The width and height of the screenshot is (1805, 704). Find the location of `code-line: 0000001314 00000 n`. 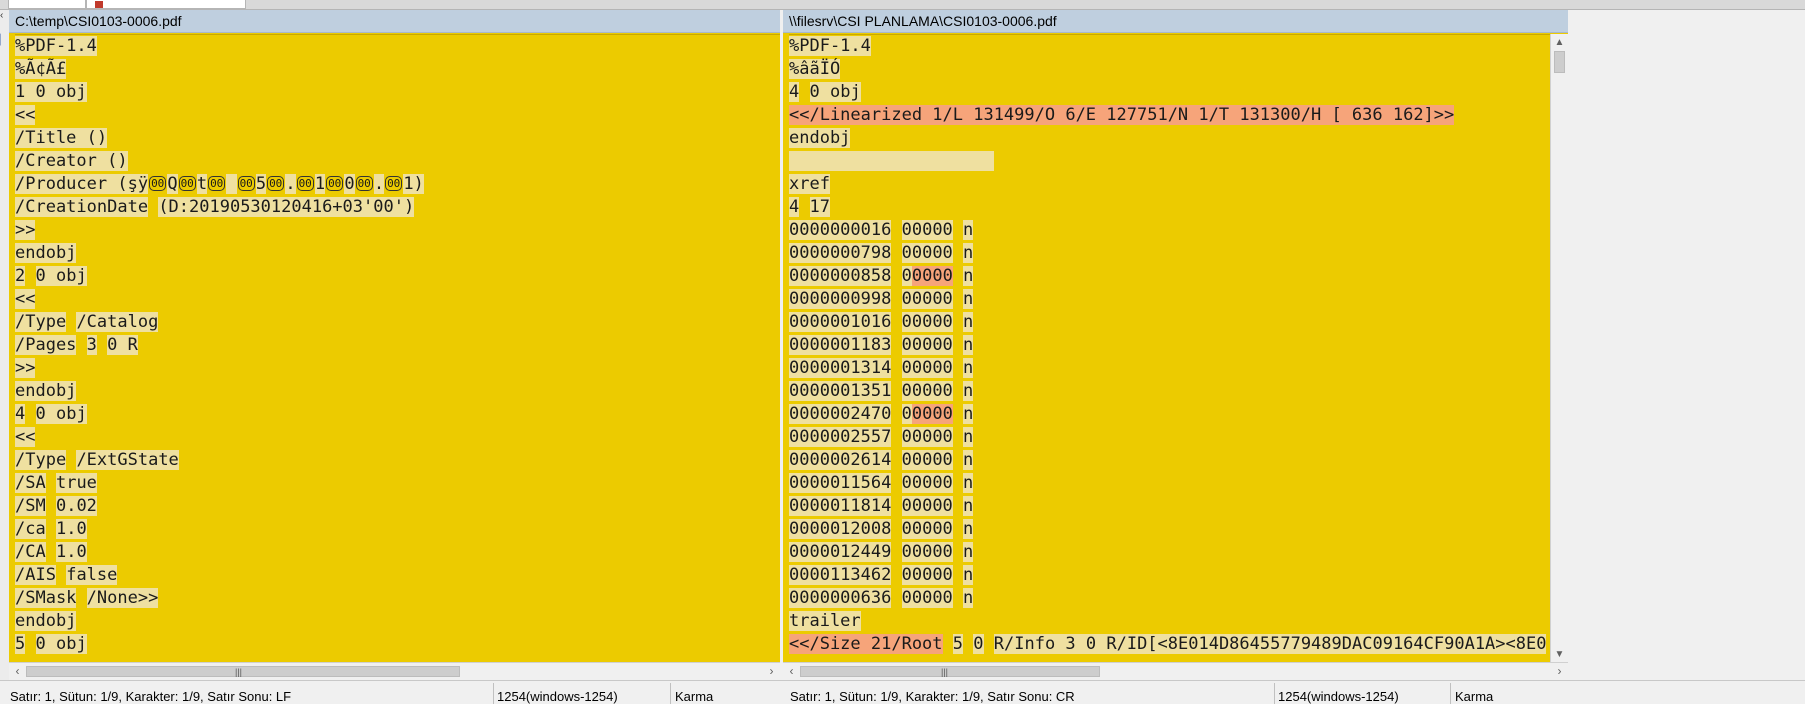

code-line: 0000001314 00000 n is located at coordinates (1170, 368).